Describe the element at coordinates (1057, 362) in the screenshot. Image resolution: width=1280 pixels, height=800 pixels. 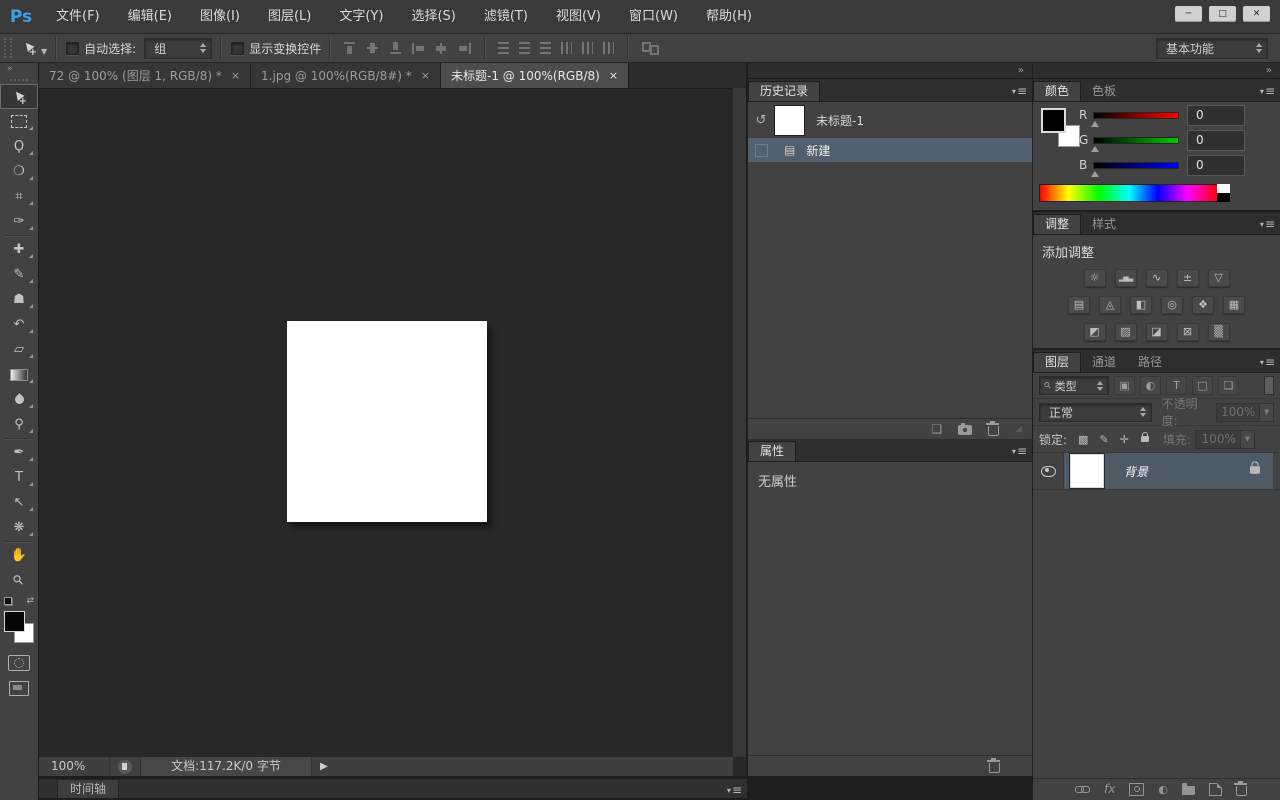
I see `layers-tab: 图层` at that location.